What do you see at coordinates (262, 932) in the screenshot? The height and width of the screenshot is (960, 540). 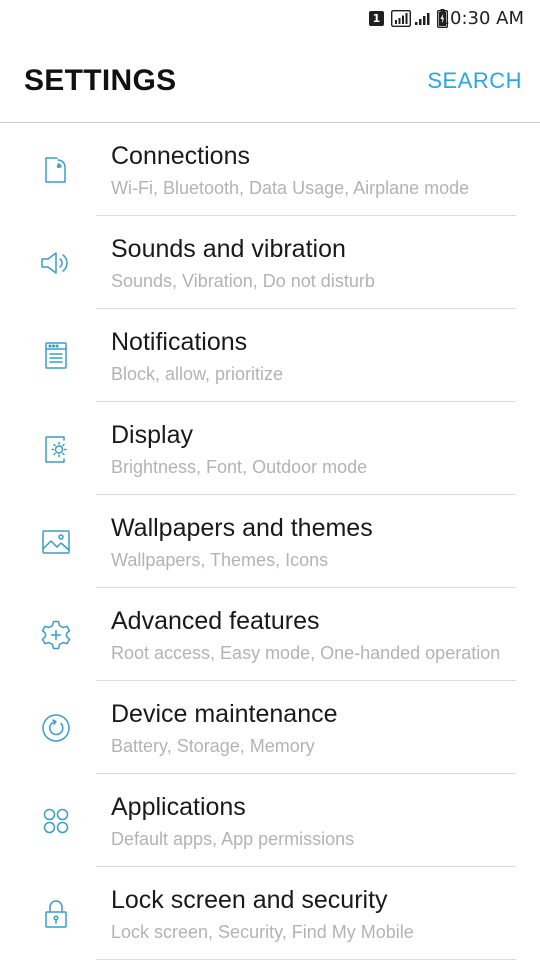 I see `setting-subtitle: Lock screen, Security, Find My Mobile` at bounding box center [262, 932].